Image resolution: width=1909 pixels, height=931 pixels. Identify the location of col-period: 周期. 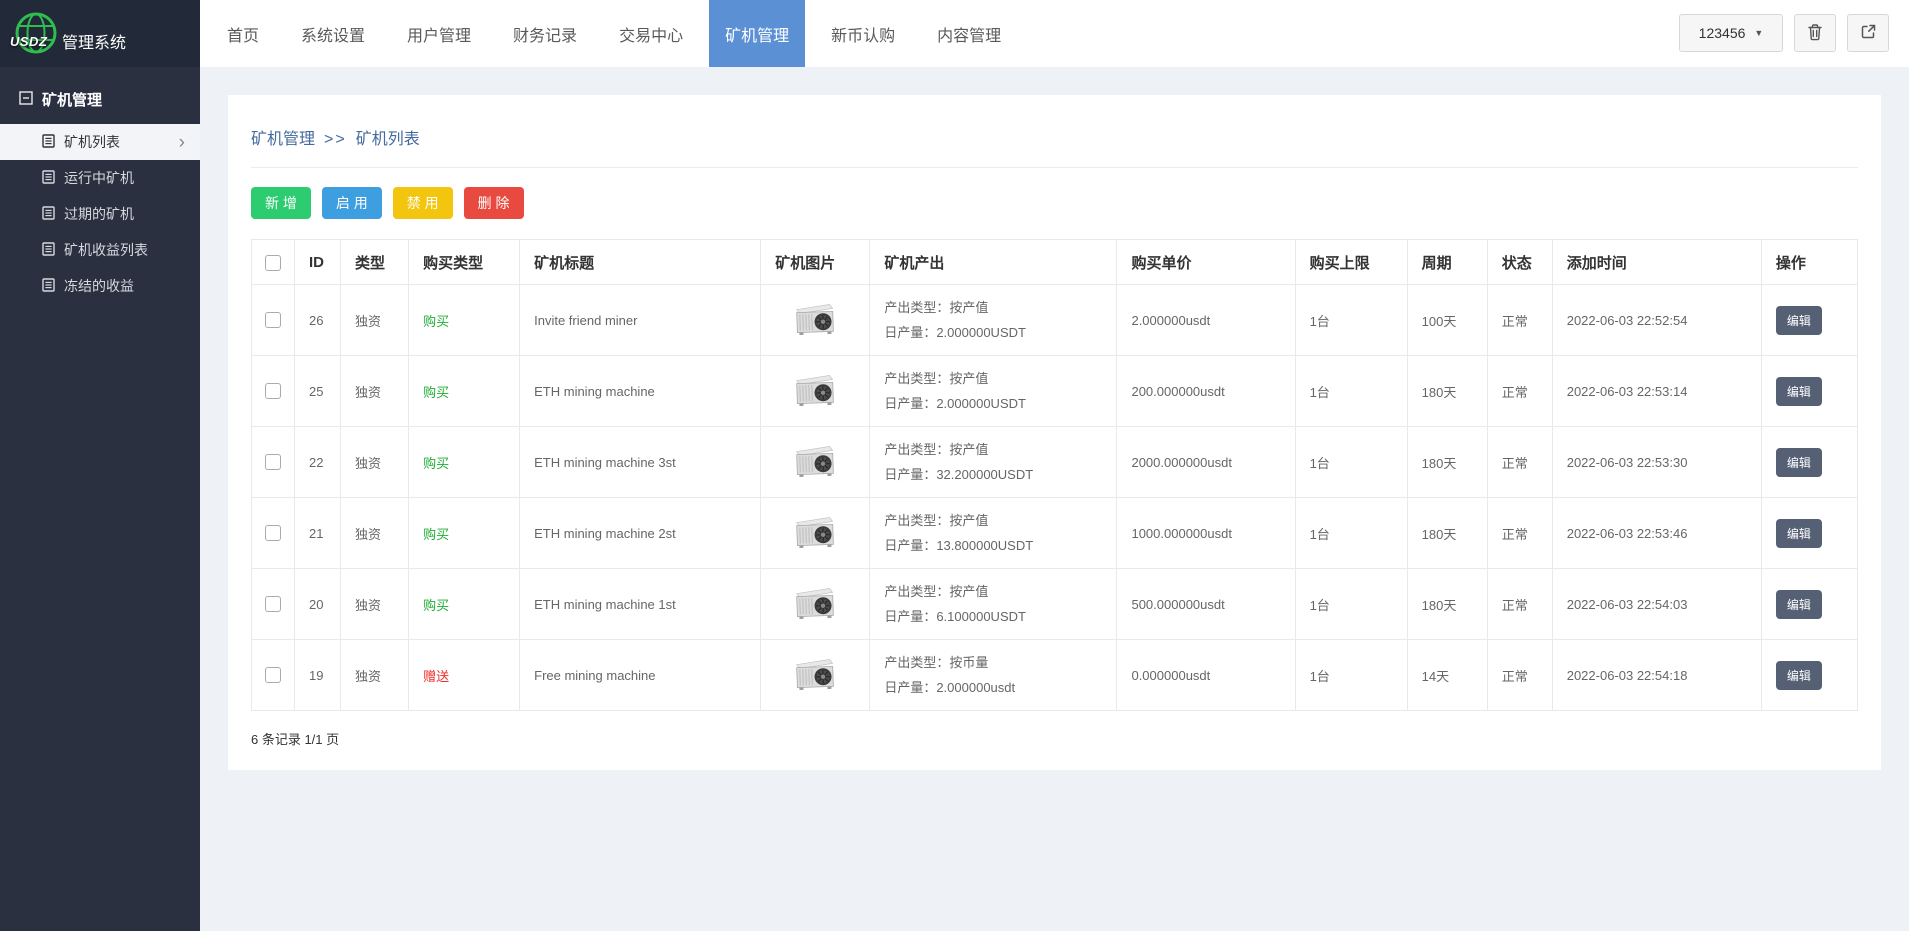
(1447, 262).